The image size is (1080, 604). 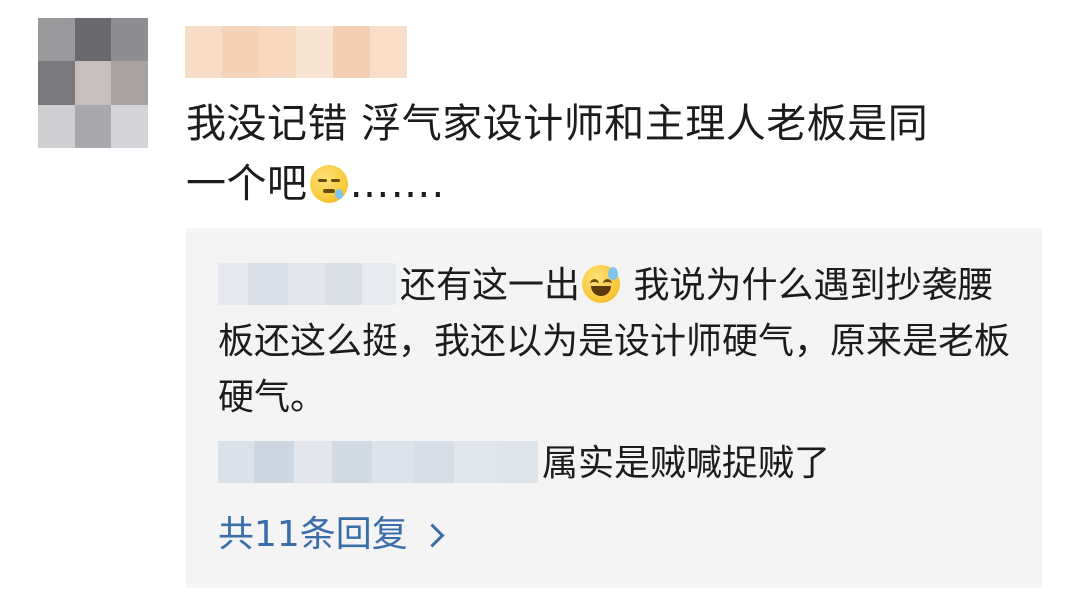 I want to click on comment-text-line2: 一个吧, so click(x=247, y=184).